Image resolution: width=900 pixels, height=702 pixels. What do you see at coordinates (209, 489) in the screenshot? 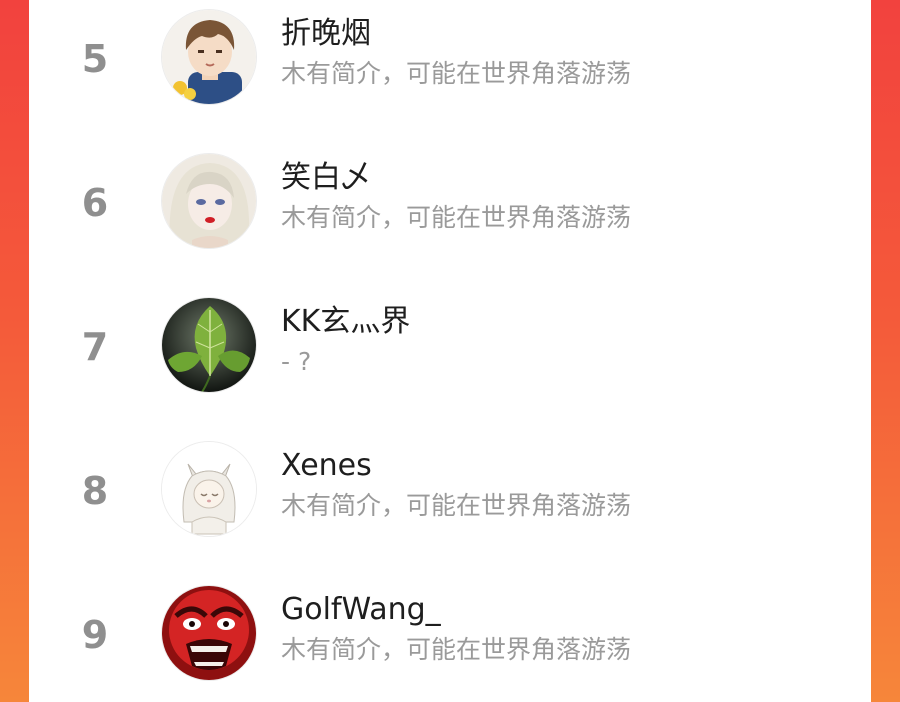
I see `cat-girl-sketch-avatar-icon` at bounding box center [209, 489].